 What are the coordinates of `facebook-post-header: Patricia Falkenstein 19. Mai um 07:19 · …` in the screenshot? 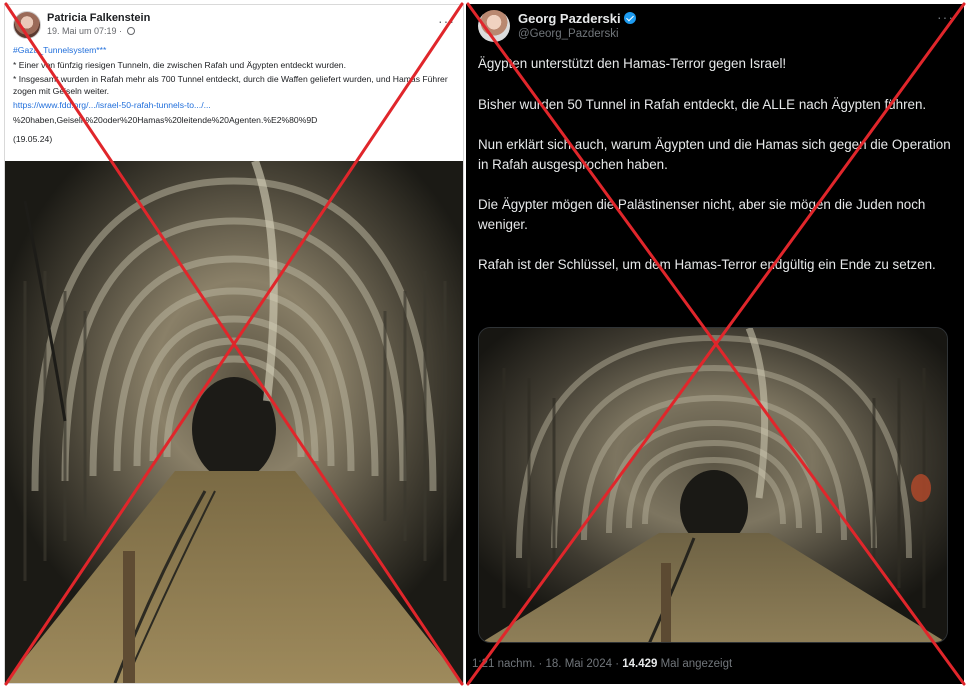 It's located at (235, 25).